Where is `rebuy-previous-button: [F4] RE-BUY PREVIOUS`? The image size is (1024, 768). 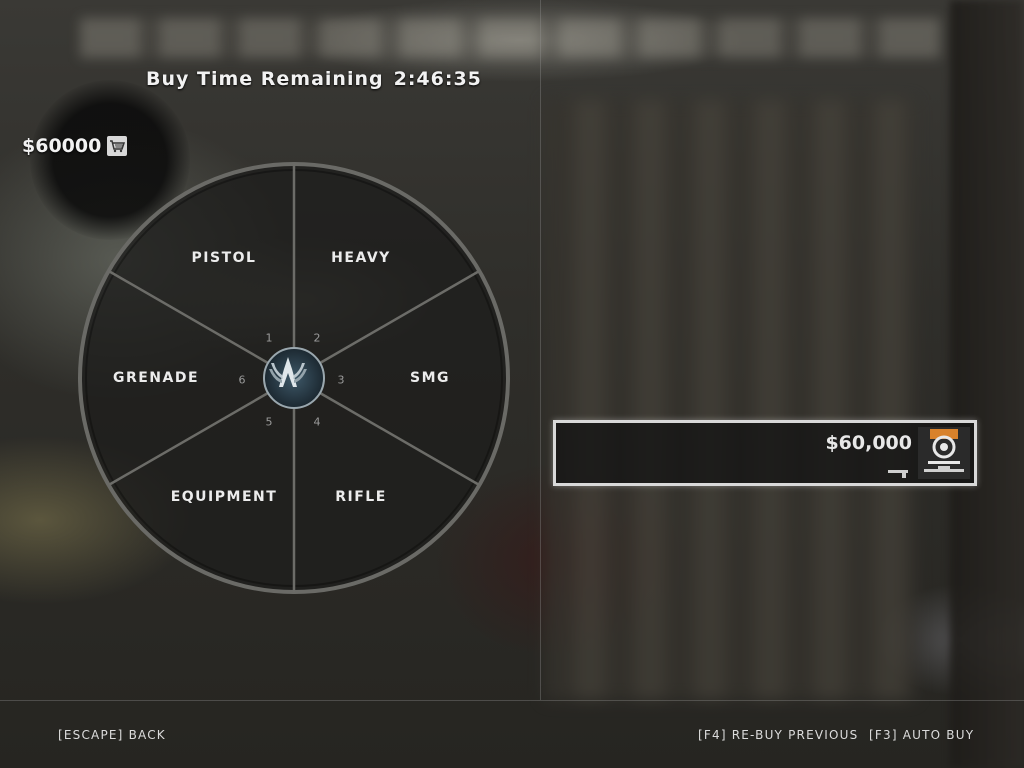
rebuy-previous-button: [F4] RE-BUY PREVIOUS is located at coordinates (778, 735).